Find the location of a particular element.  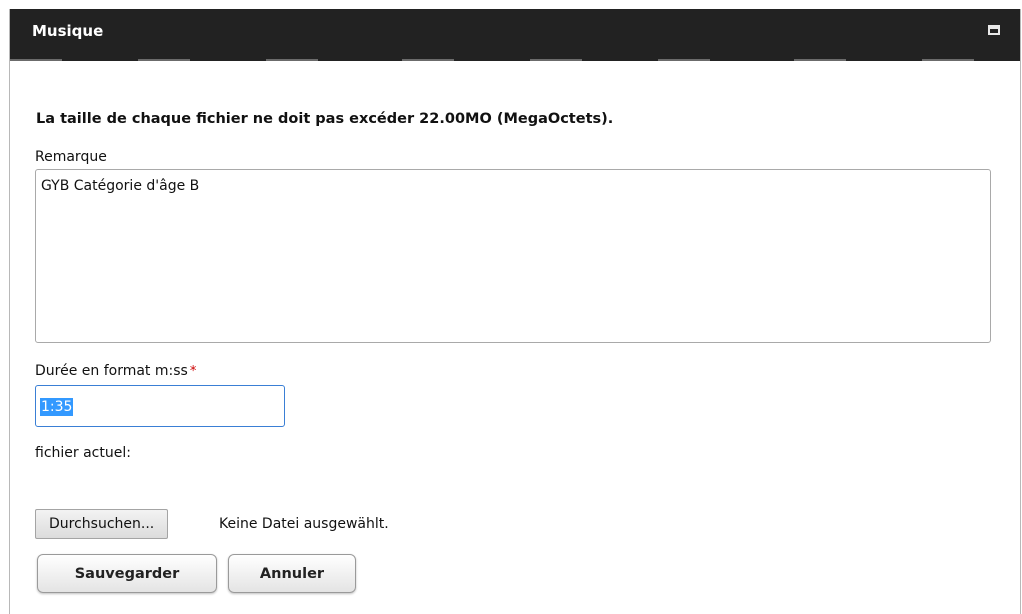

current-file-label: fichier actuel: is located at coordinates (83, 453).